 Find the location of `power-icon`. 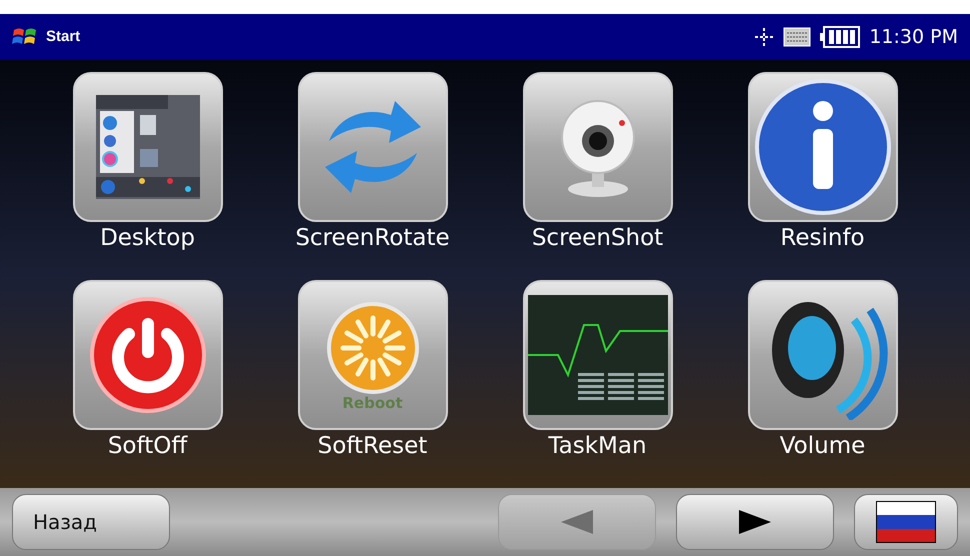

power-icon is located at coordinates (147, 355).